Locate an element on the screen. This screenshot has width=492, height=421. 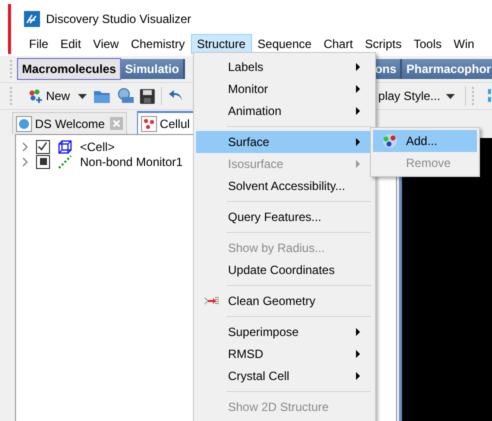
dashed-bond-icon is located at coordinates (65, 161).